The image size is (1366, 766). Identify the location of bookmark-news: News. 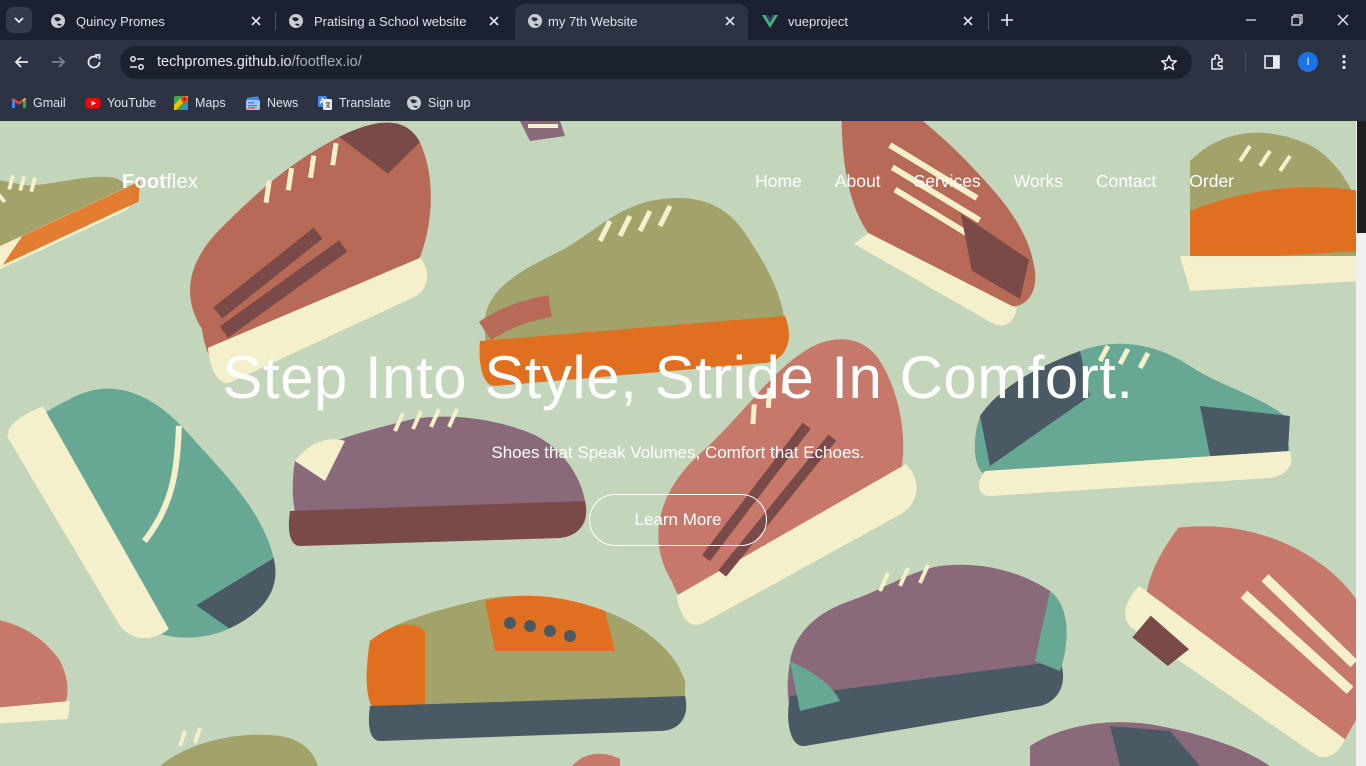
(271, 103).